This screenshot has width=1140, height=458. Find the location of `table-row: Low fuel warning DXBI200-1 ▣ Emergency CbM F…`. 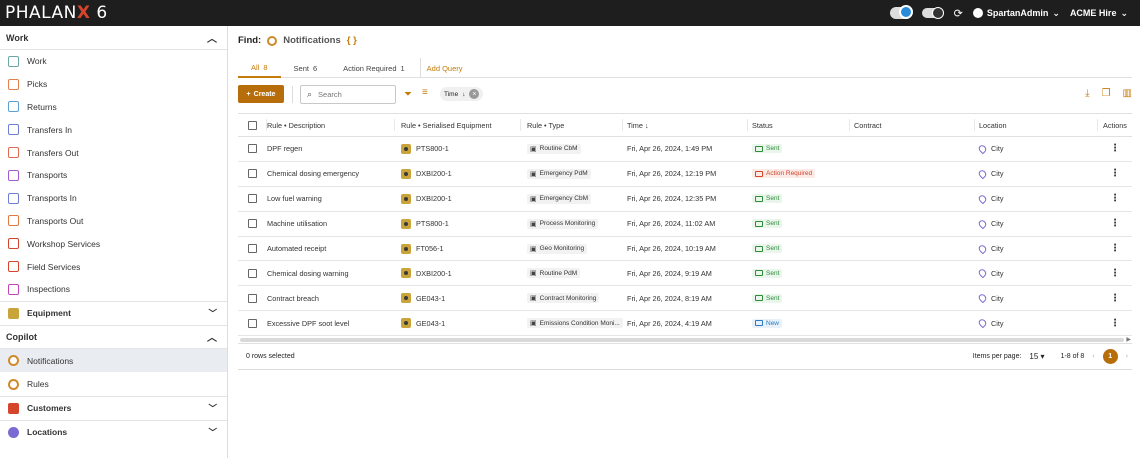

table-row: Low fuel warning DXBI200-1 ▣ Emergency CbM F… is located at coordinates (685, 199).